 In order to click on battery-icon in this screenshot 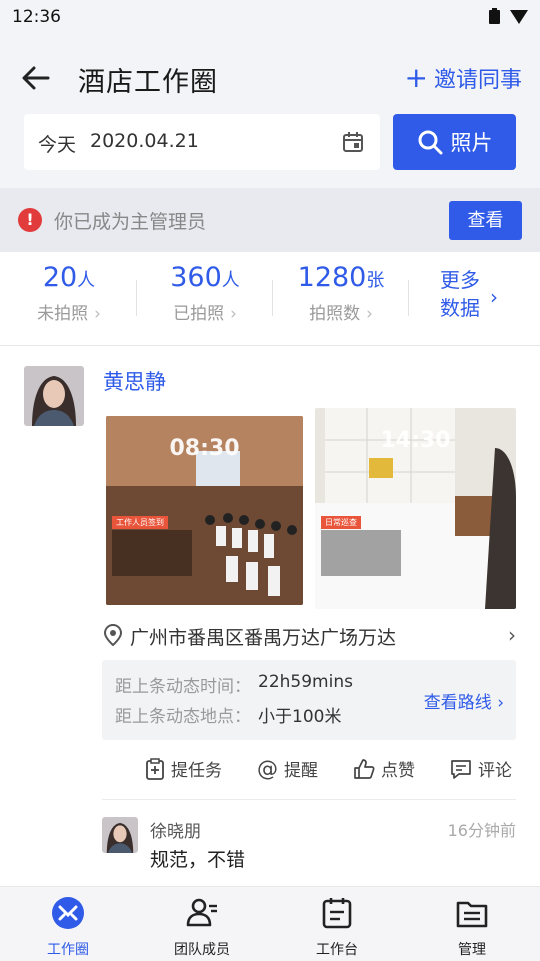, I will do `click(494, 16)`.